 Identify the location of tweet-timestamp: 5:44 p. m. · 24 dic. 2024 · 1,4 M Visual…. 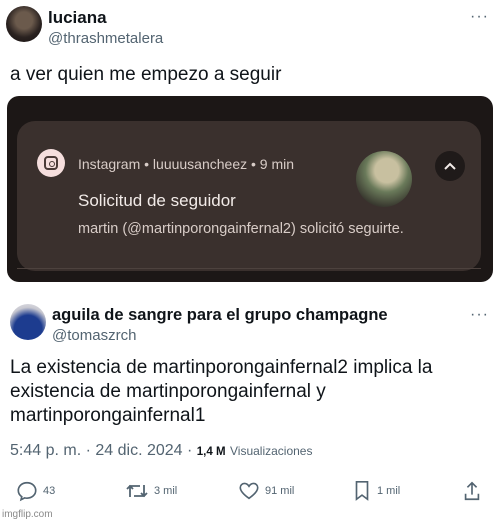
(161, 451).